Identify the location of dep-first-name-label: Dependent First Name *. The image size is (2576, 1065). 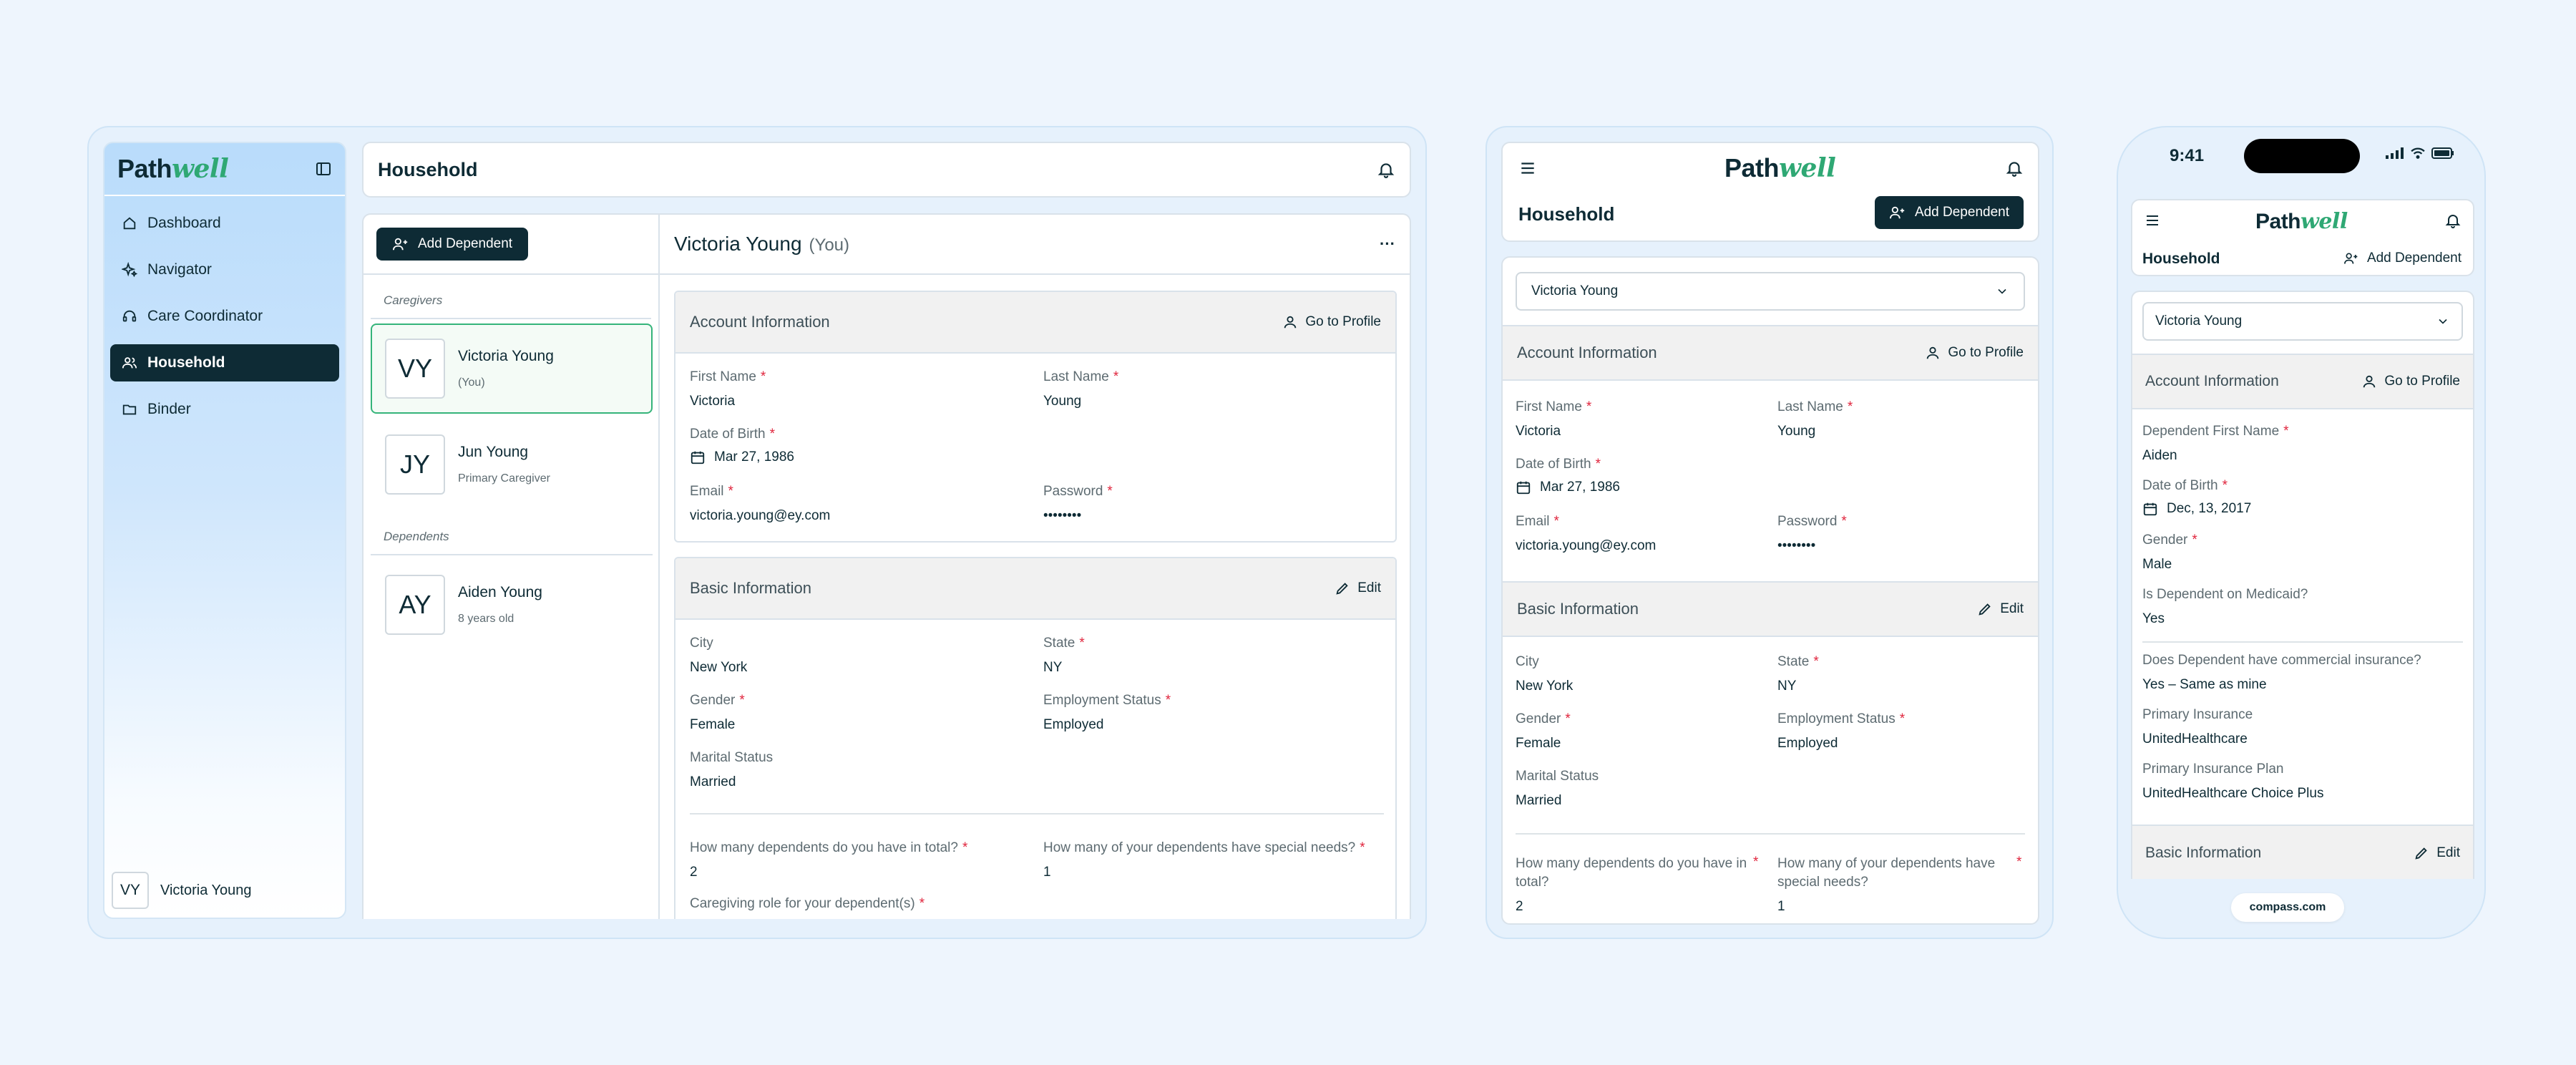
(2215, 431).